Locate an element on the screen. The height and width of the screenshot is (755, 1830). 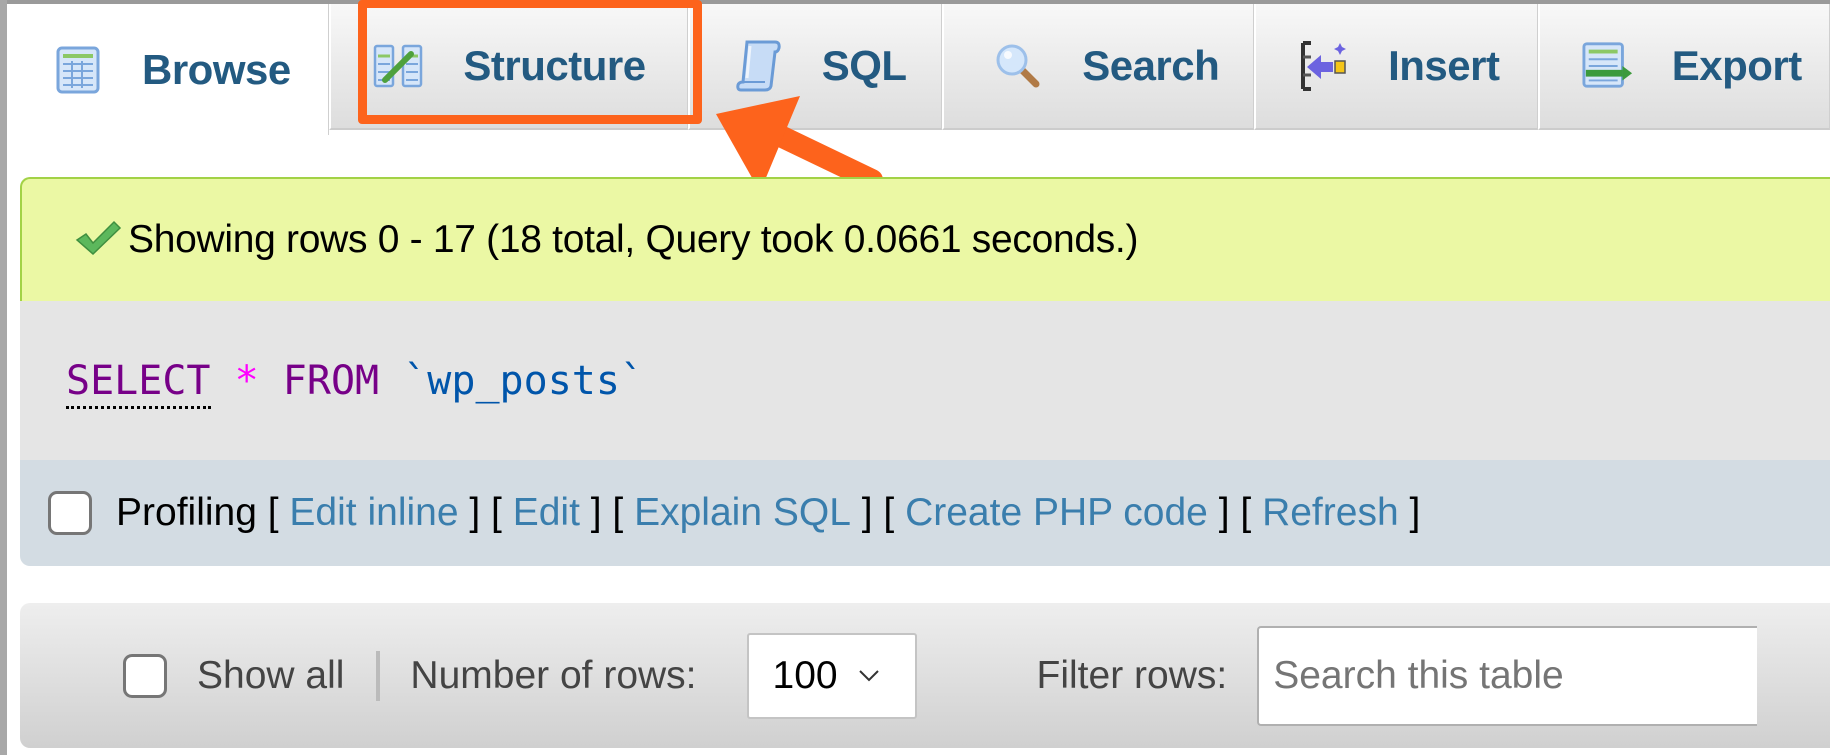
tab-insert: Insert is located at coordinates (1396, 67).